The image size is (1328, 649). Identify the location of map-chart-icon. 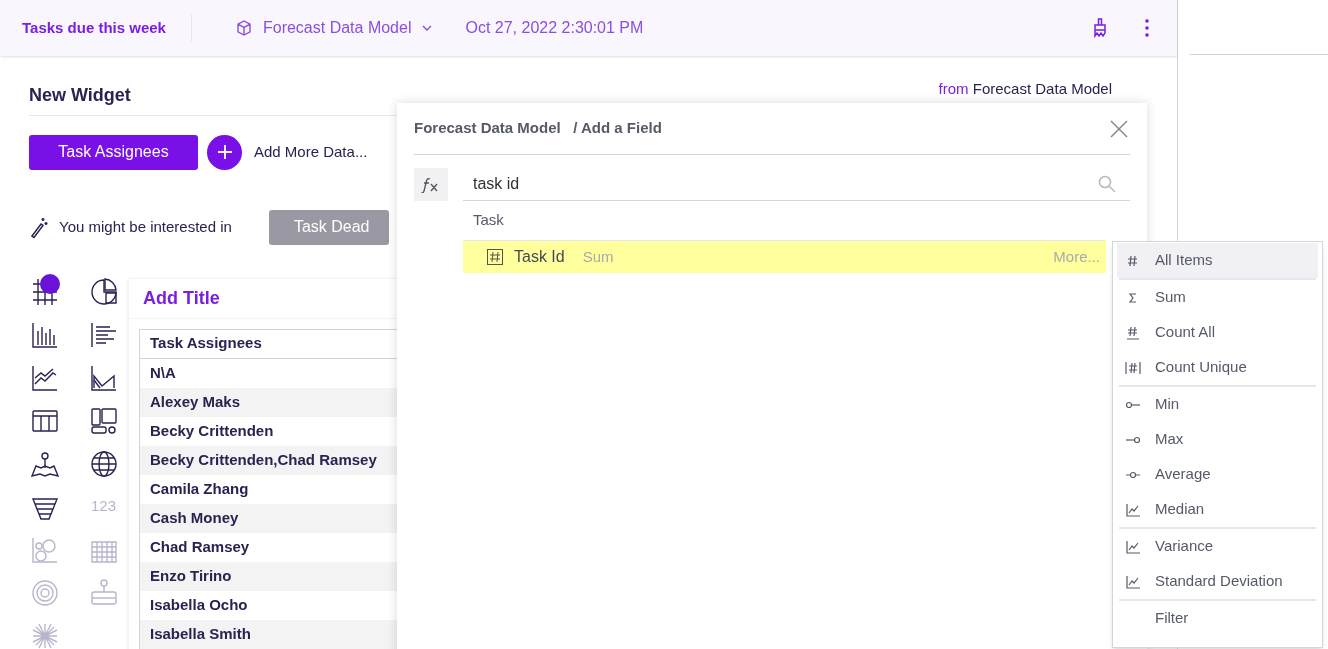
(45, 463).